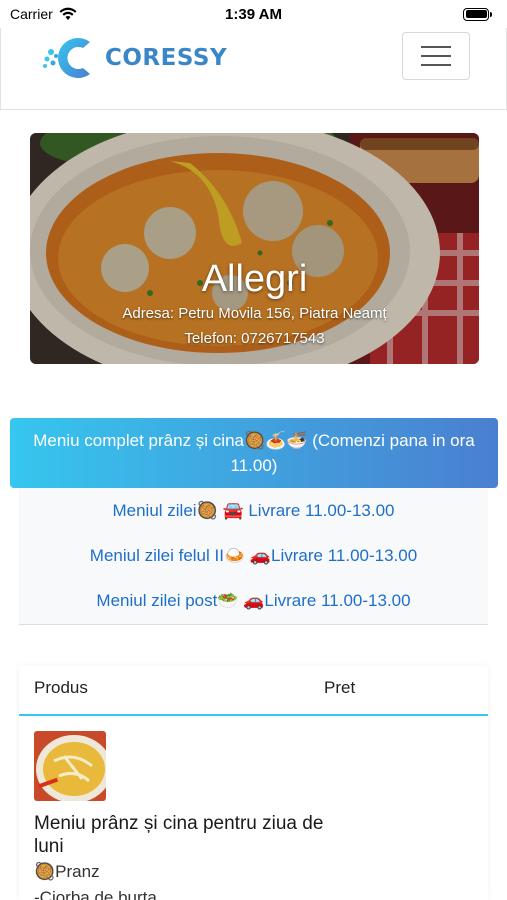  What do you see at coordinates (68, 13) in the screenshot?
I see `wifi-icon` at bounding box center [68, 13].